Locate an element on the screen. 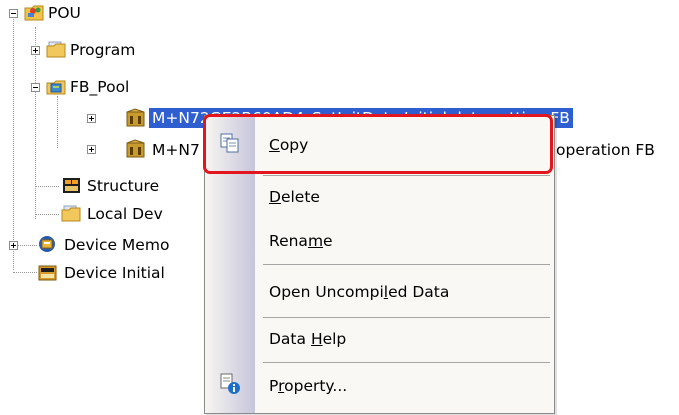 The image size is (679, 415). menu-item-rename-label: Rename is located at coordinates (301, 241).